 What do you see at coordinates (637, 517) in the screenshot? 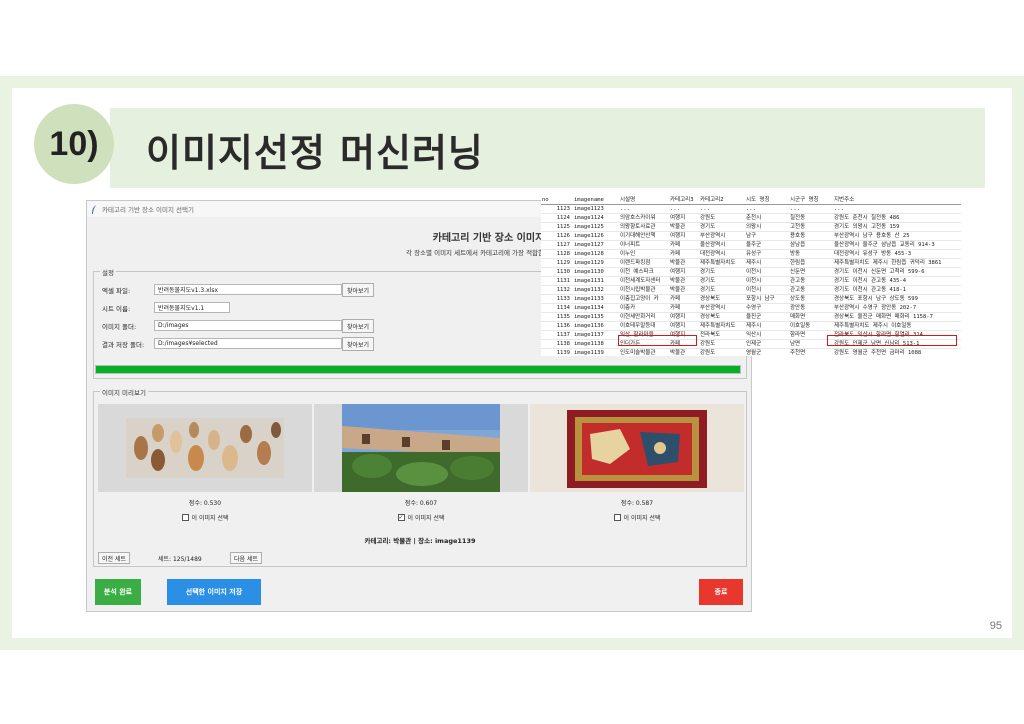
I see `image-3-select: 이 이미지 선택` at bounding box center [637, 517].